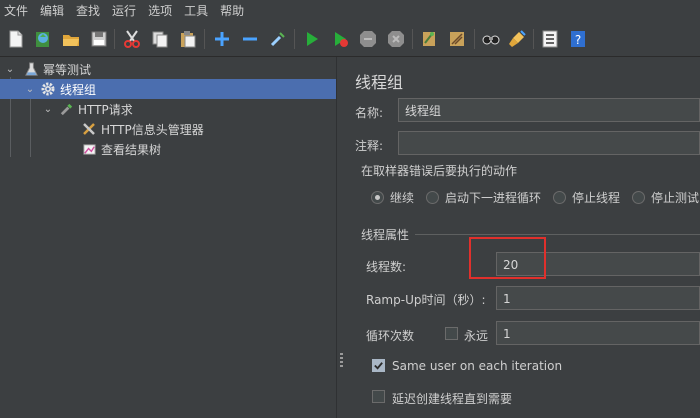  Describe the element at coordinates (71, 39) in the screenshot. I see `open-icon` at that location.